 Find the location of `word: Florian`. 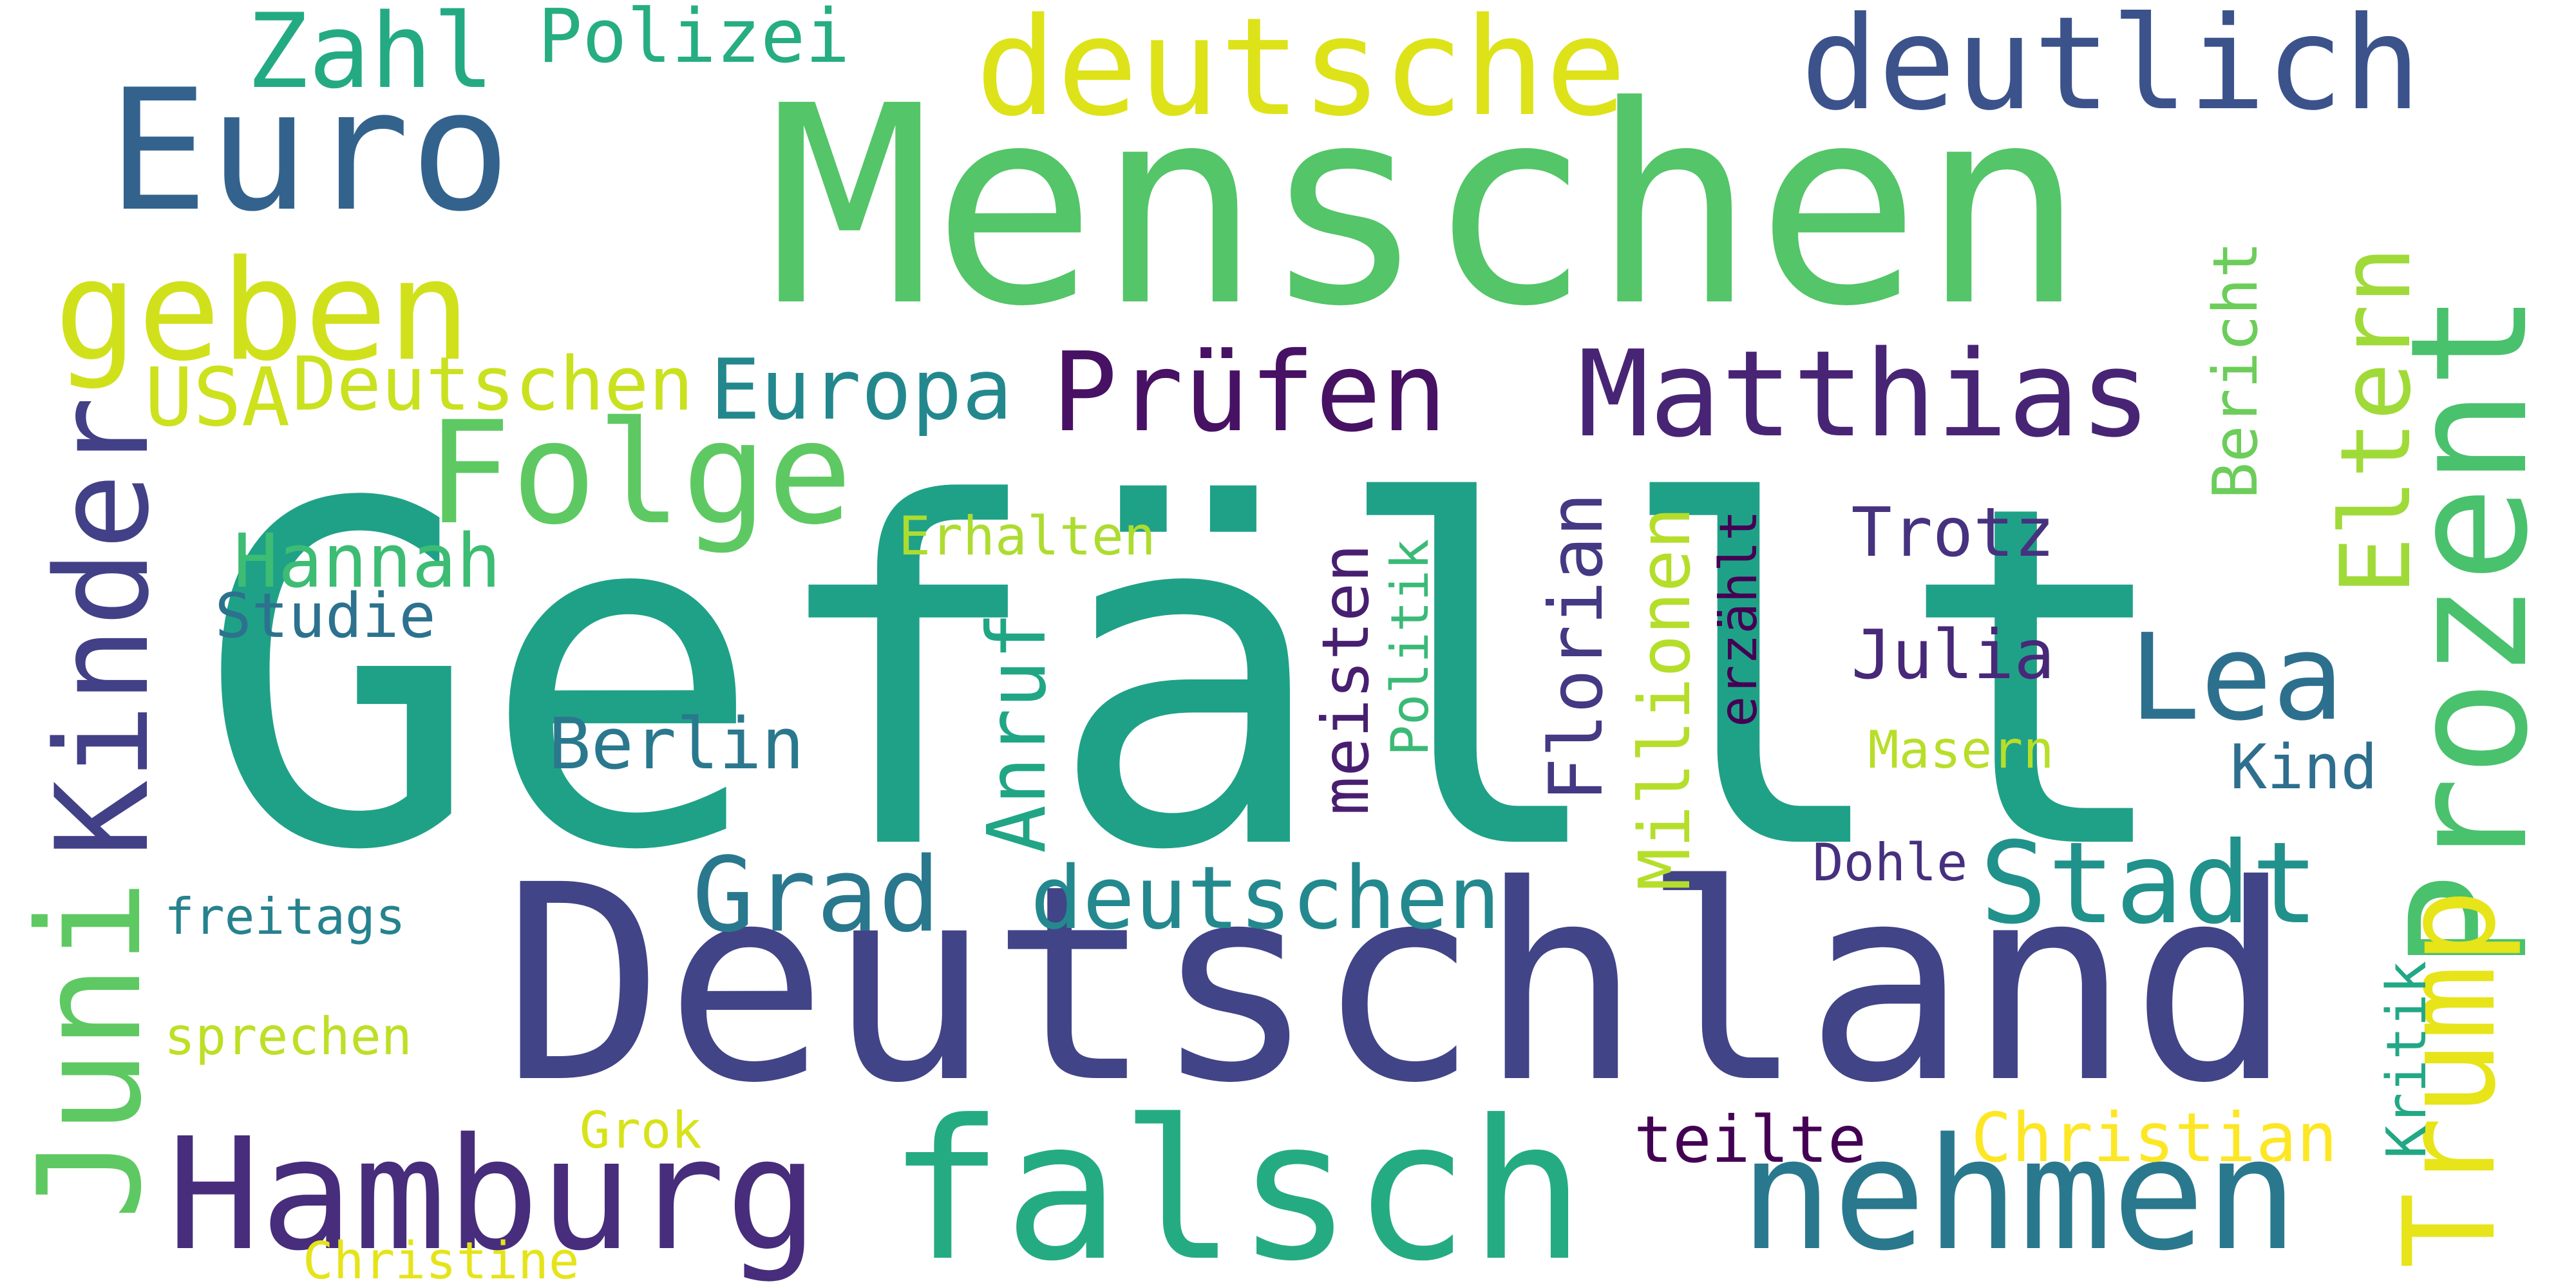

word: Florian is located at coordinates (1576, 647).